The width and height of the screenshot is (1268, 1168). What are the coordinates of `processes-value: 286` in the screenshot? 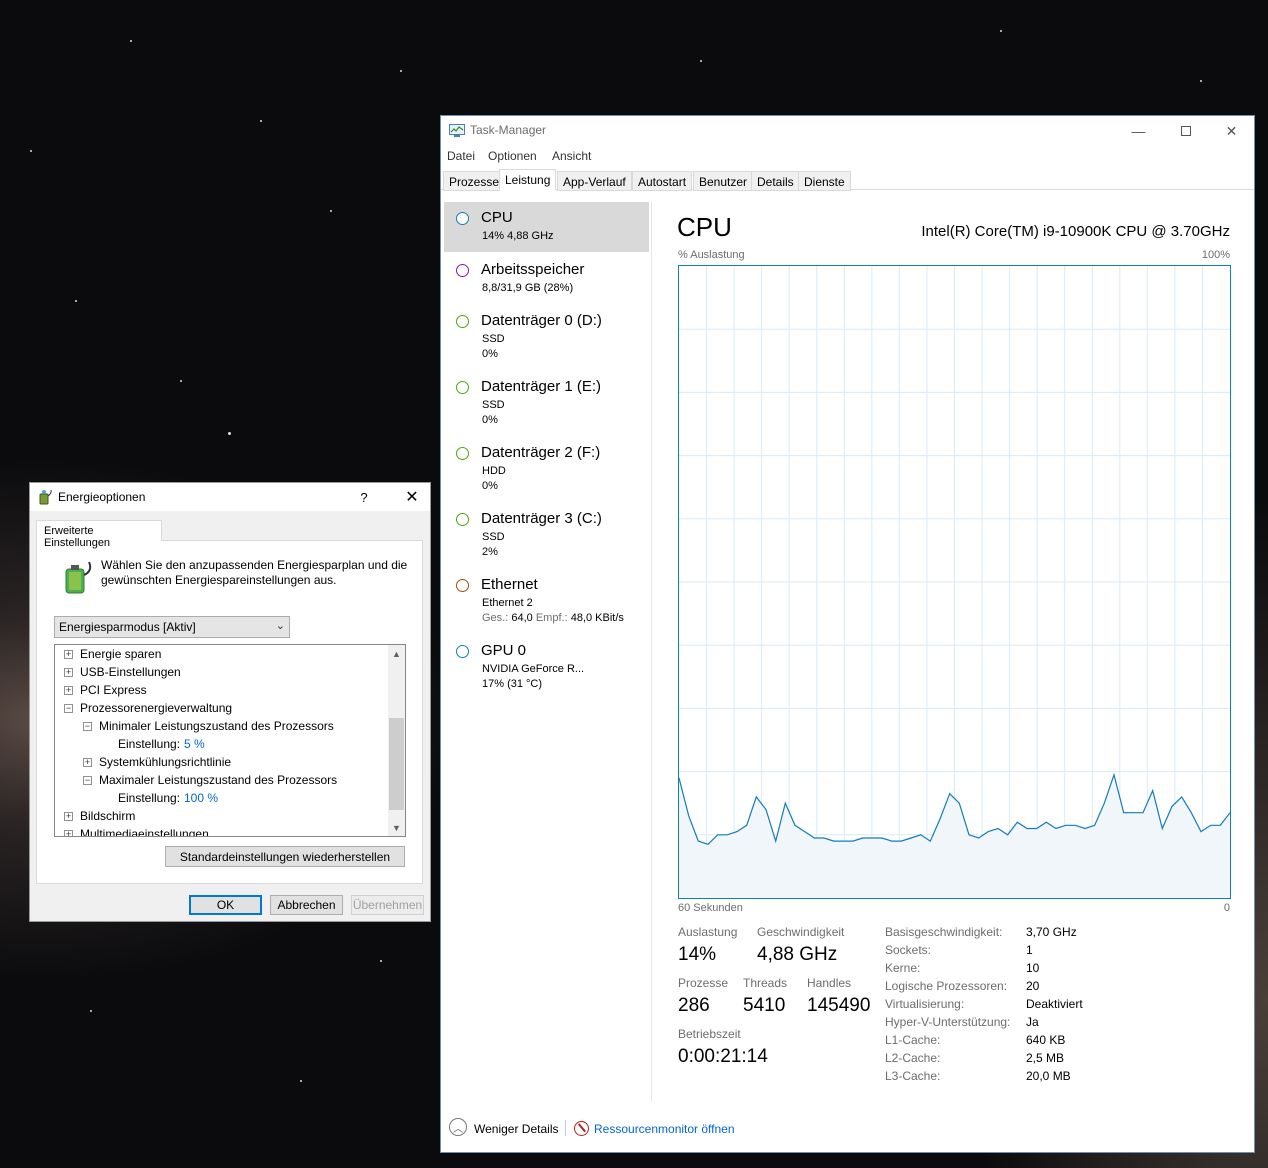 It's located at (694, 1005).